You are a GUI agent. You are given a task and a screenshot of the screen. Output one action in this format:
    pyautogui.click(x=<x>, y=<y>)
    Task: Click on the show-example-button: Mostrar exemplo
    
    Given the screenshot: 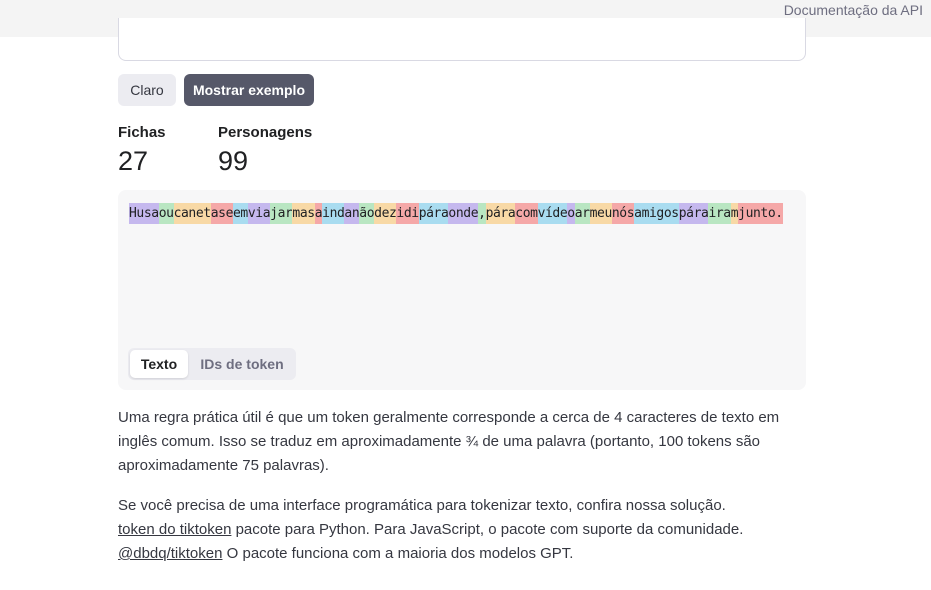 What is the action you would take?
    pyautogui.click(x=249, y=90)
    